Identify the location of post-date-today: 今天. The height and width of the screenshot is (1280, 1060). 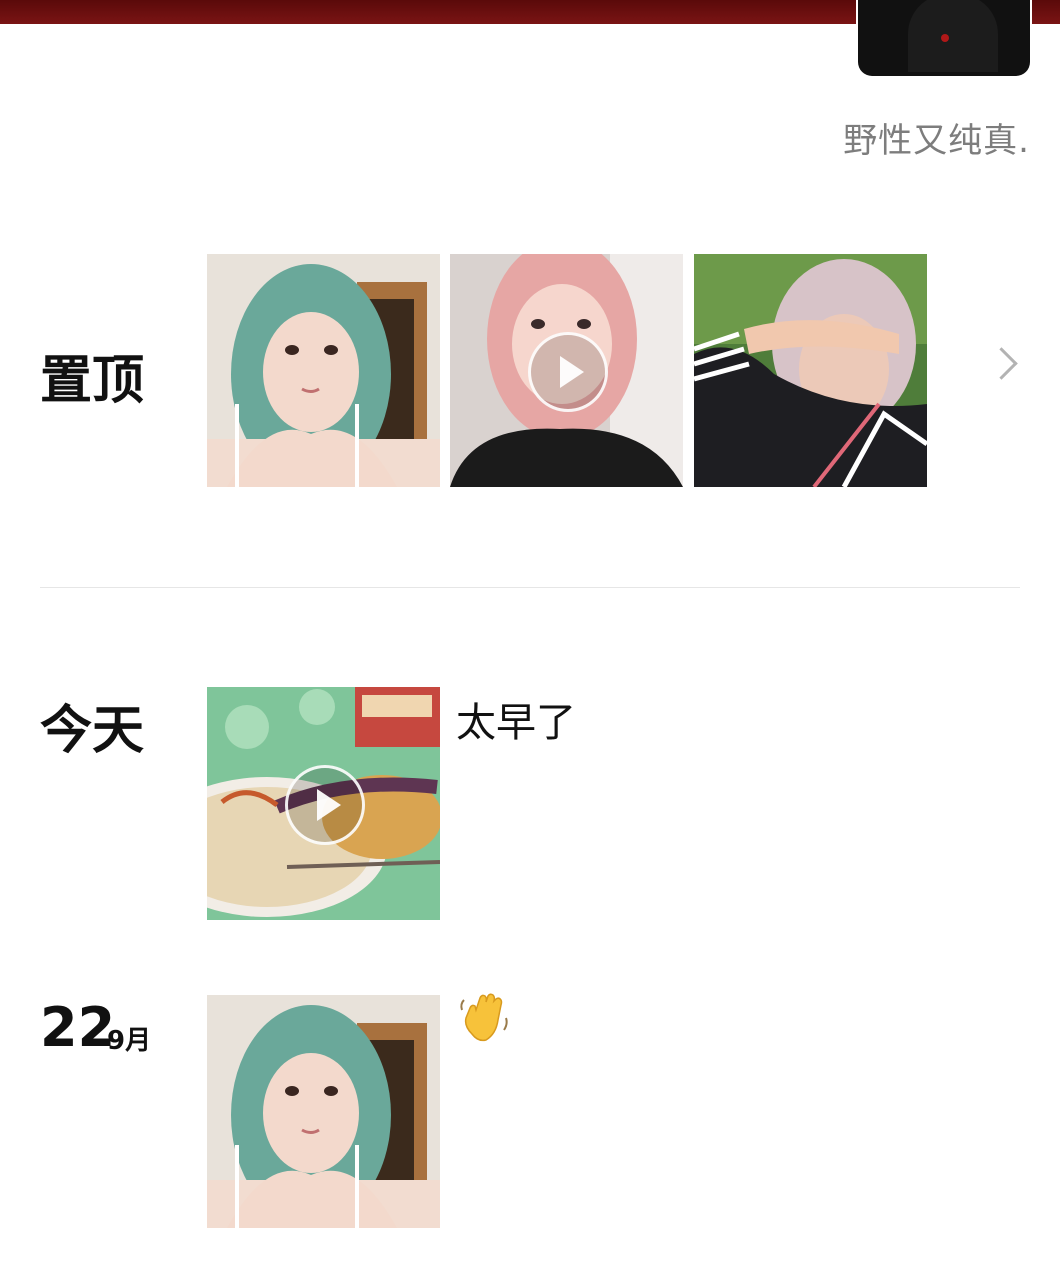
(92, 731).